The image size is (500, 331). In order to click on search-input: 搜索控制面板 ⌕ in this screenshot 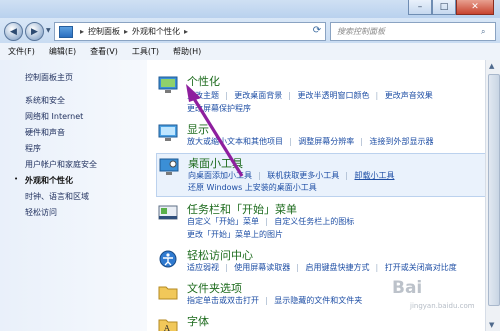, I will do `click(413, 31)`.